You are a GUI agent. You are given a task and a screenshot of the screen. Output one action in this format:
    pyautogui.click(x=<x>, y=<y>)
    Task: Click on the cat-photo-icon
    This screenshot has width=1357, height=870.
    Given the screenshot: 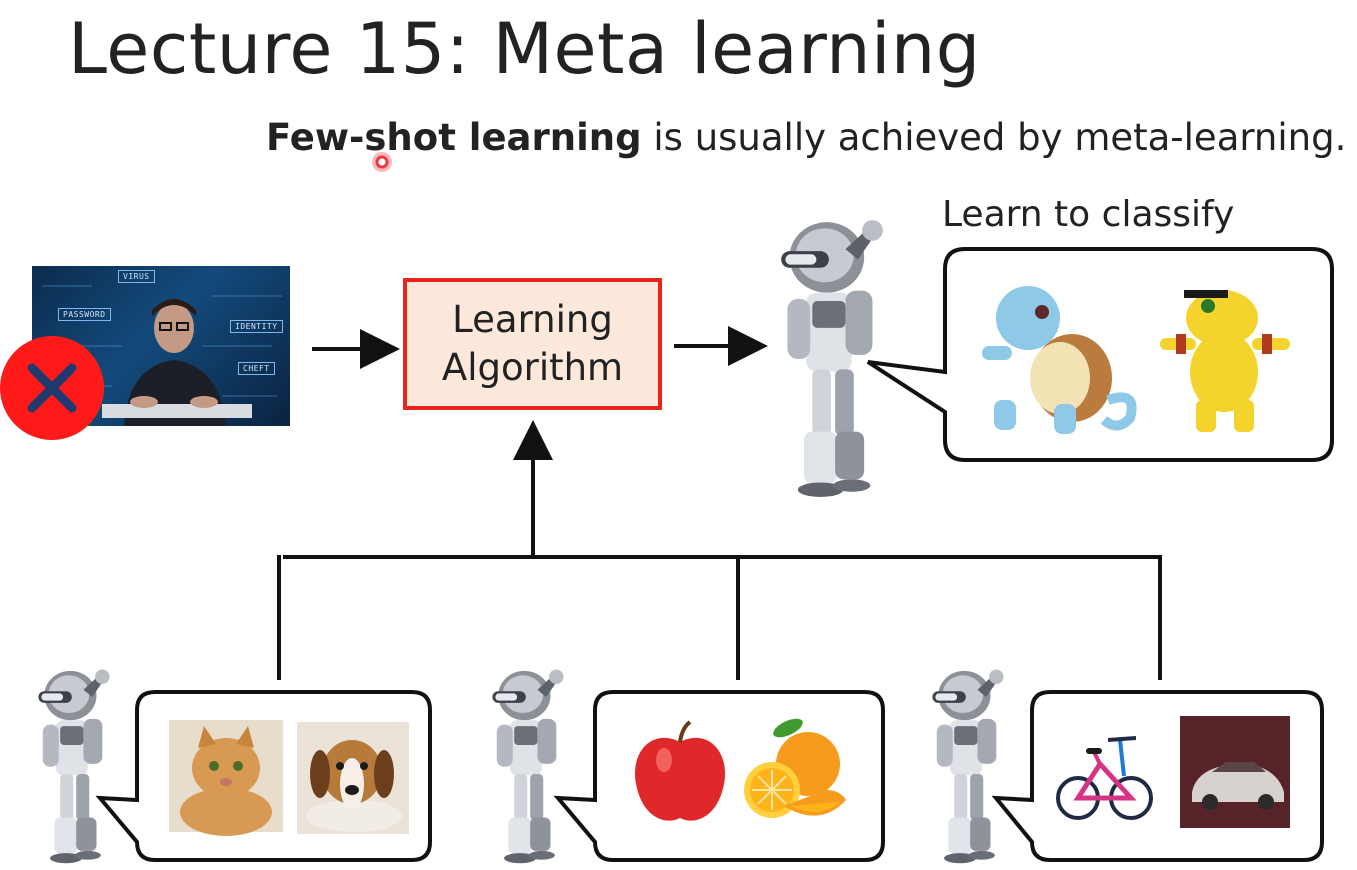 What is the action you would take?
    pyautogui.click(x=226, y=778)
    